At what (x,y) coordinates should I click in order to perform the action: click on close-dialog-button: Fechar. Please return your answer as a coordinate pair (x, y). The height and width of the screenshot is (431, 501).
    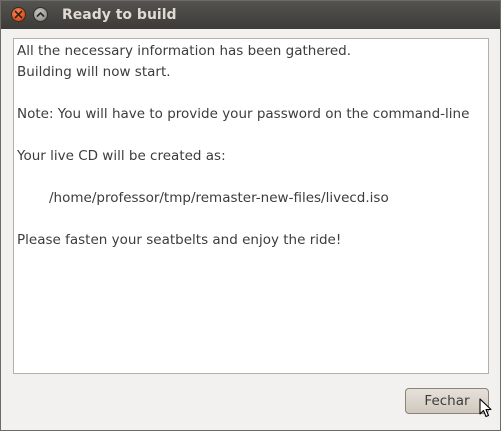
    Looking at the image, I should click on (447, 401).